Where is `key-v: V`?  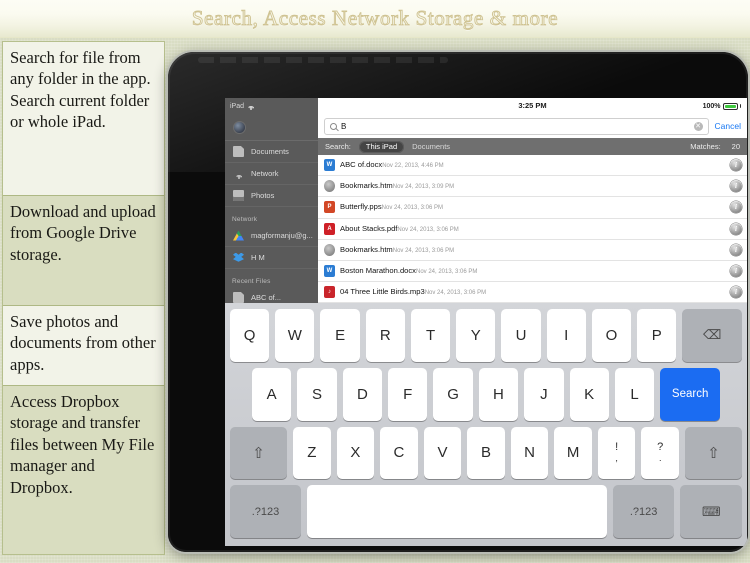
key-v: V is located at coordinates (442, 453).